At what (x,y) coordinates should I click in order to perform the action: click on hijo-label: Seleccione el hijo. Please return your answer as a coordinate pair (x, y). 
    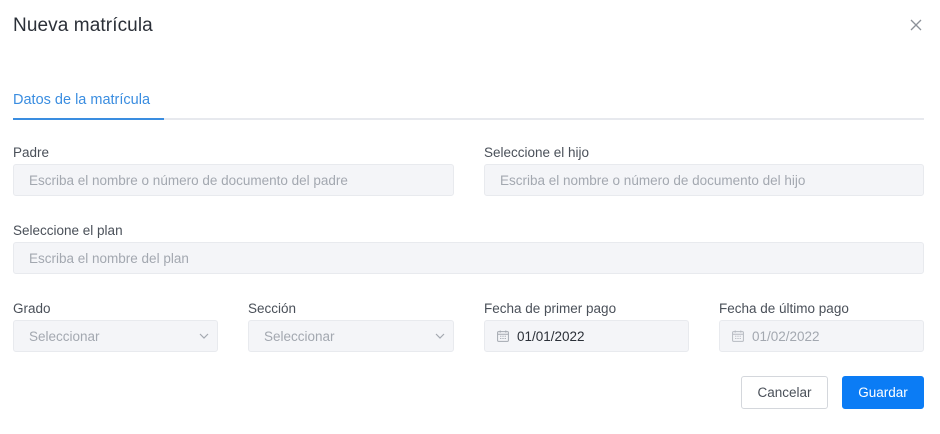
    Looking at the image, I should click on (537, 152).